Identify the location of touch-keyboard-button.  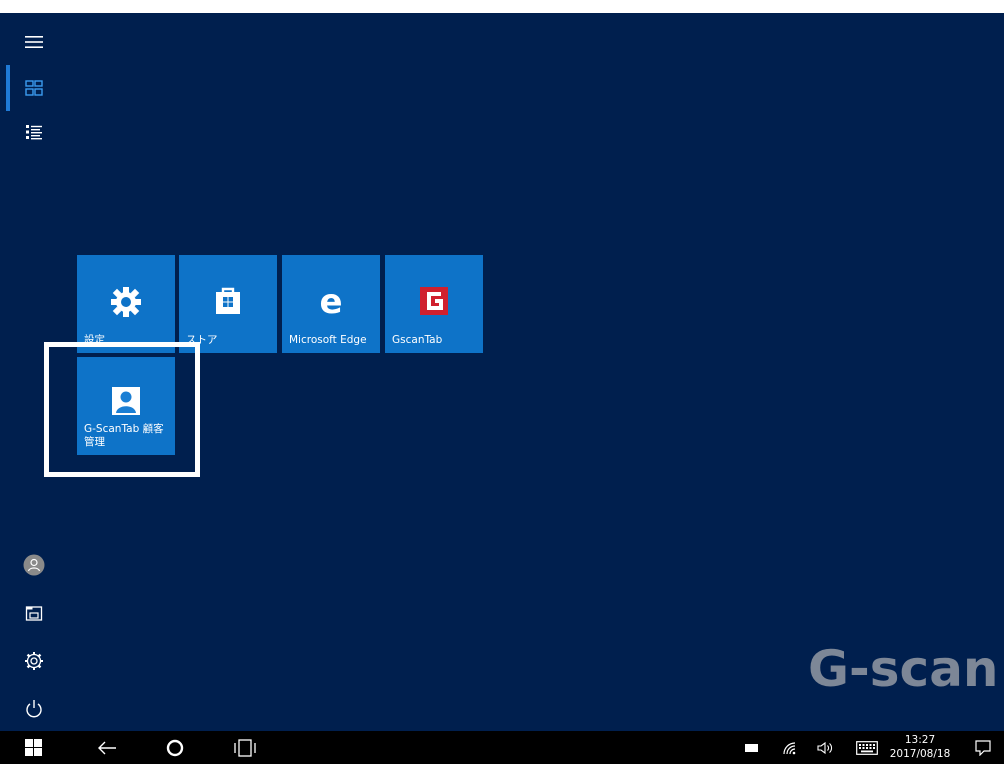
(867, 747).